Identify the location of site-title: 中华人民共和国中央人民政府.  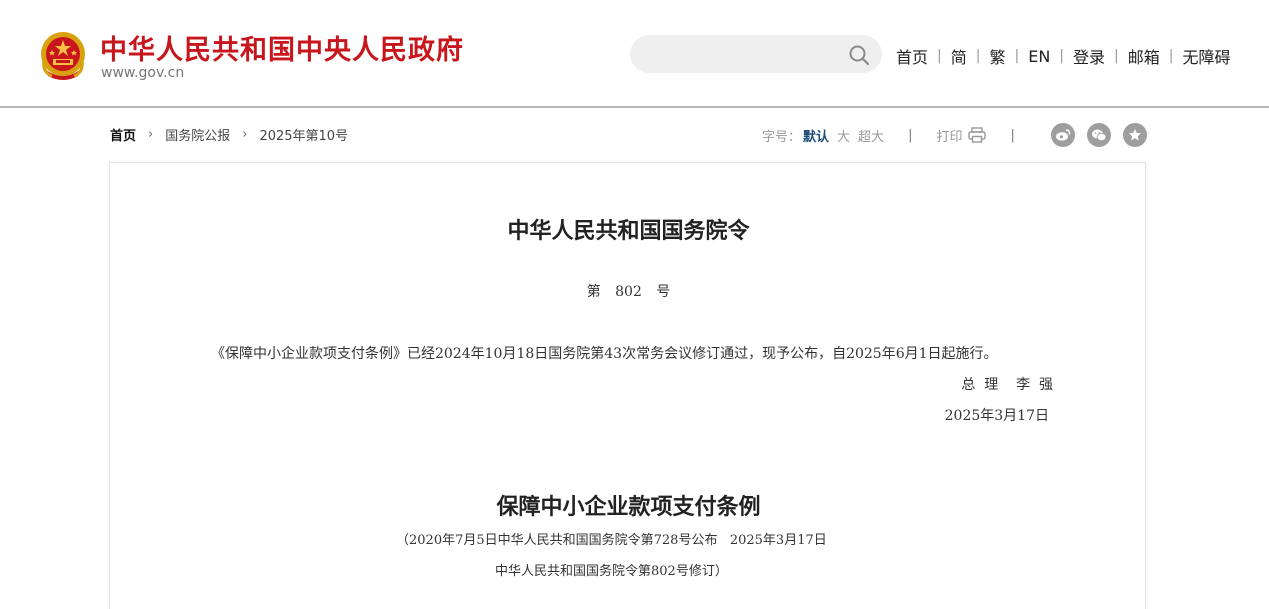
(282, 47).